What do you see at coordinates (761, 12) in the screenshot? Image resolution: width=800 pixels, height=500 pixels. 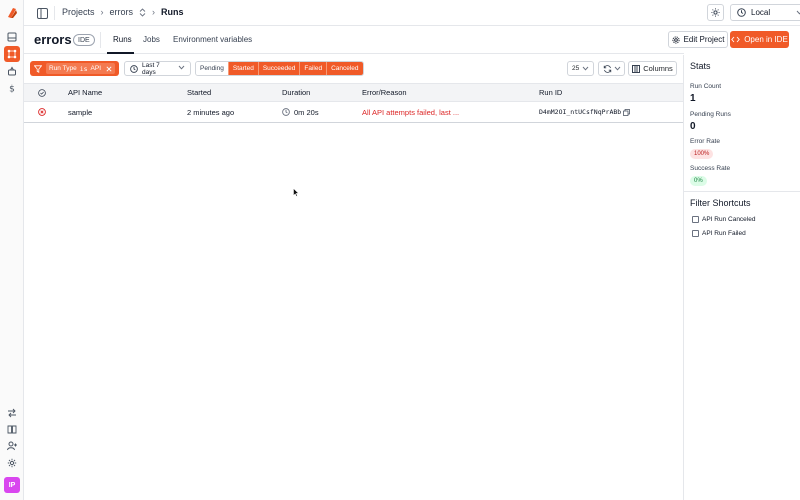 I see `environment-value: Local` at bounding box center [761, 12].